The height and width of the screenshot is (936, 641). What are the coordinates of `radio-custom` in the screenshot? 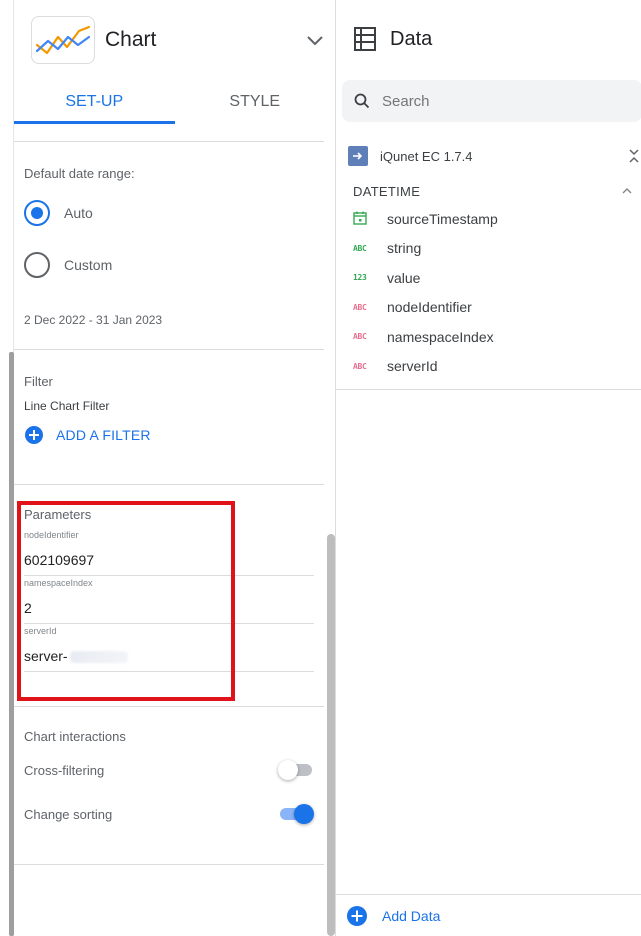 It's located at (37, 265).